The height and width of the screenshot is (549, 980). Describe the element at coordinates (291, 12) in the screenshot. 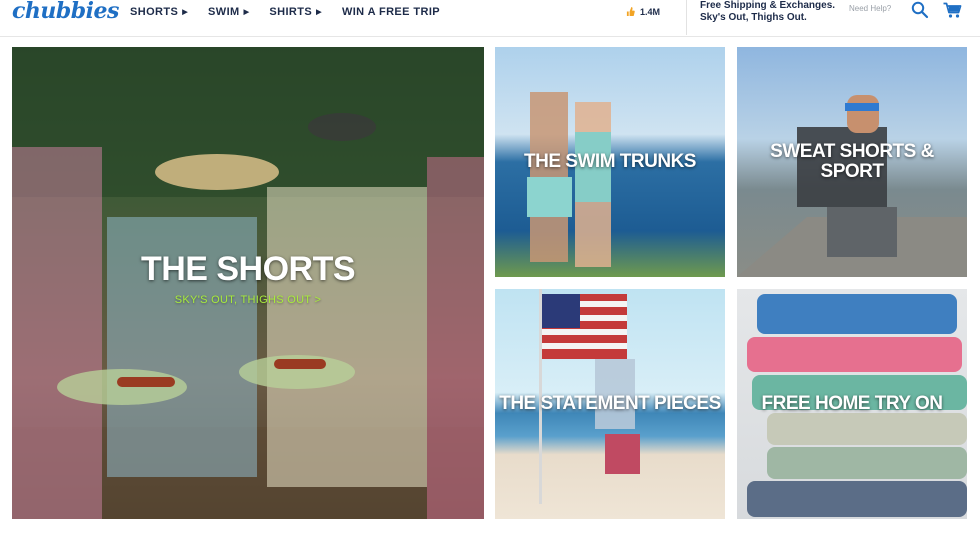

I see `nav-shirts-label: SHIRTS` at that location.